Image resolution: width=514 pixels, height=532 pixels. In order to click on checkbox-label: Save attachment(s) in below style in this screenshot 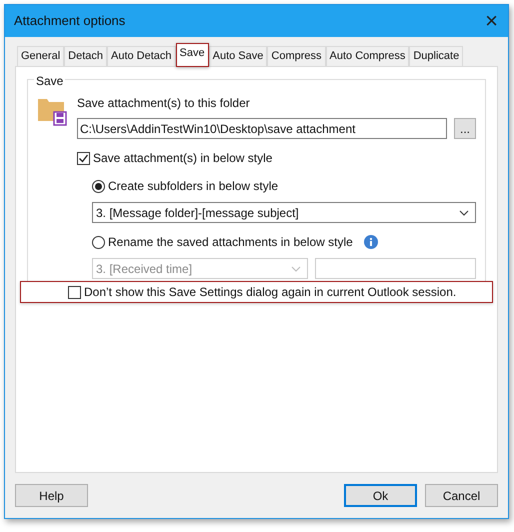, I will do `click(182, 158)`.